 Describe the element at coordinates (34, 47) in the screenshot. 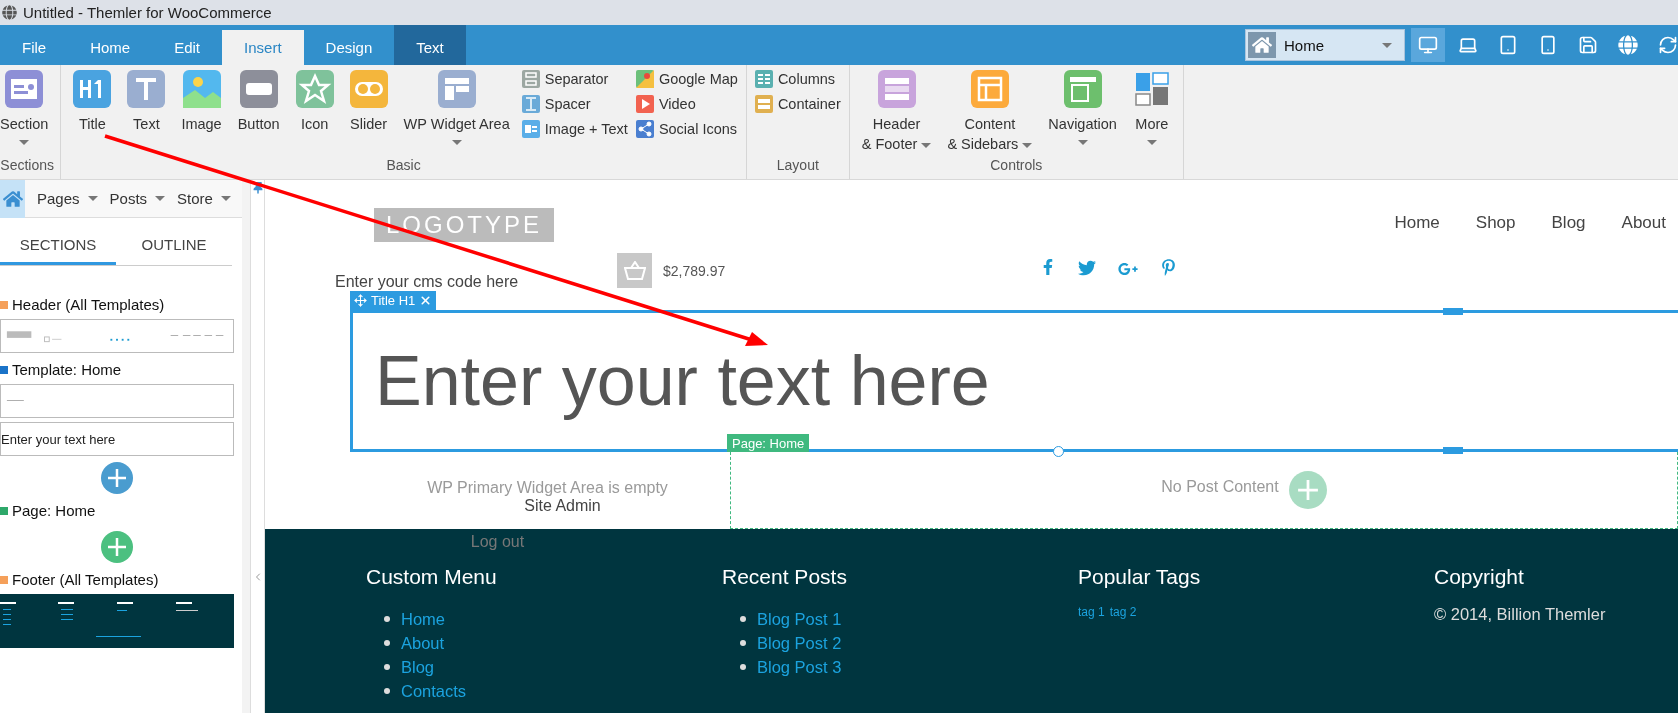

I see `menu-tab: File` at that location.